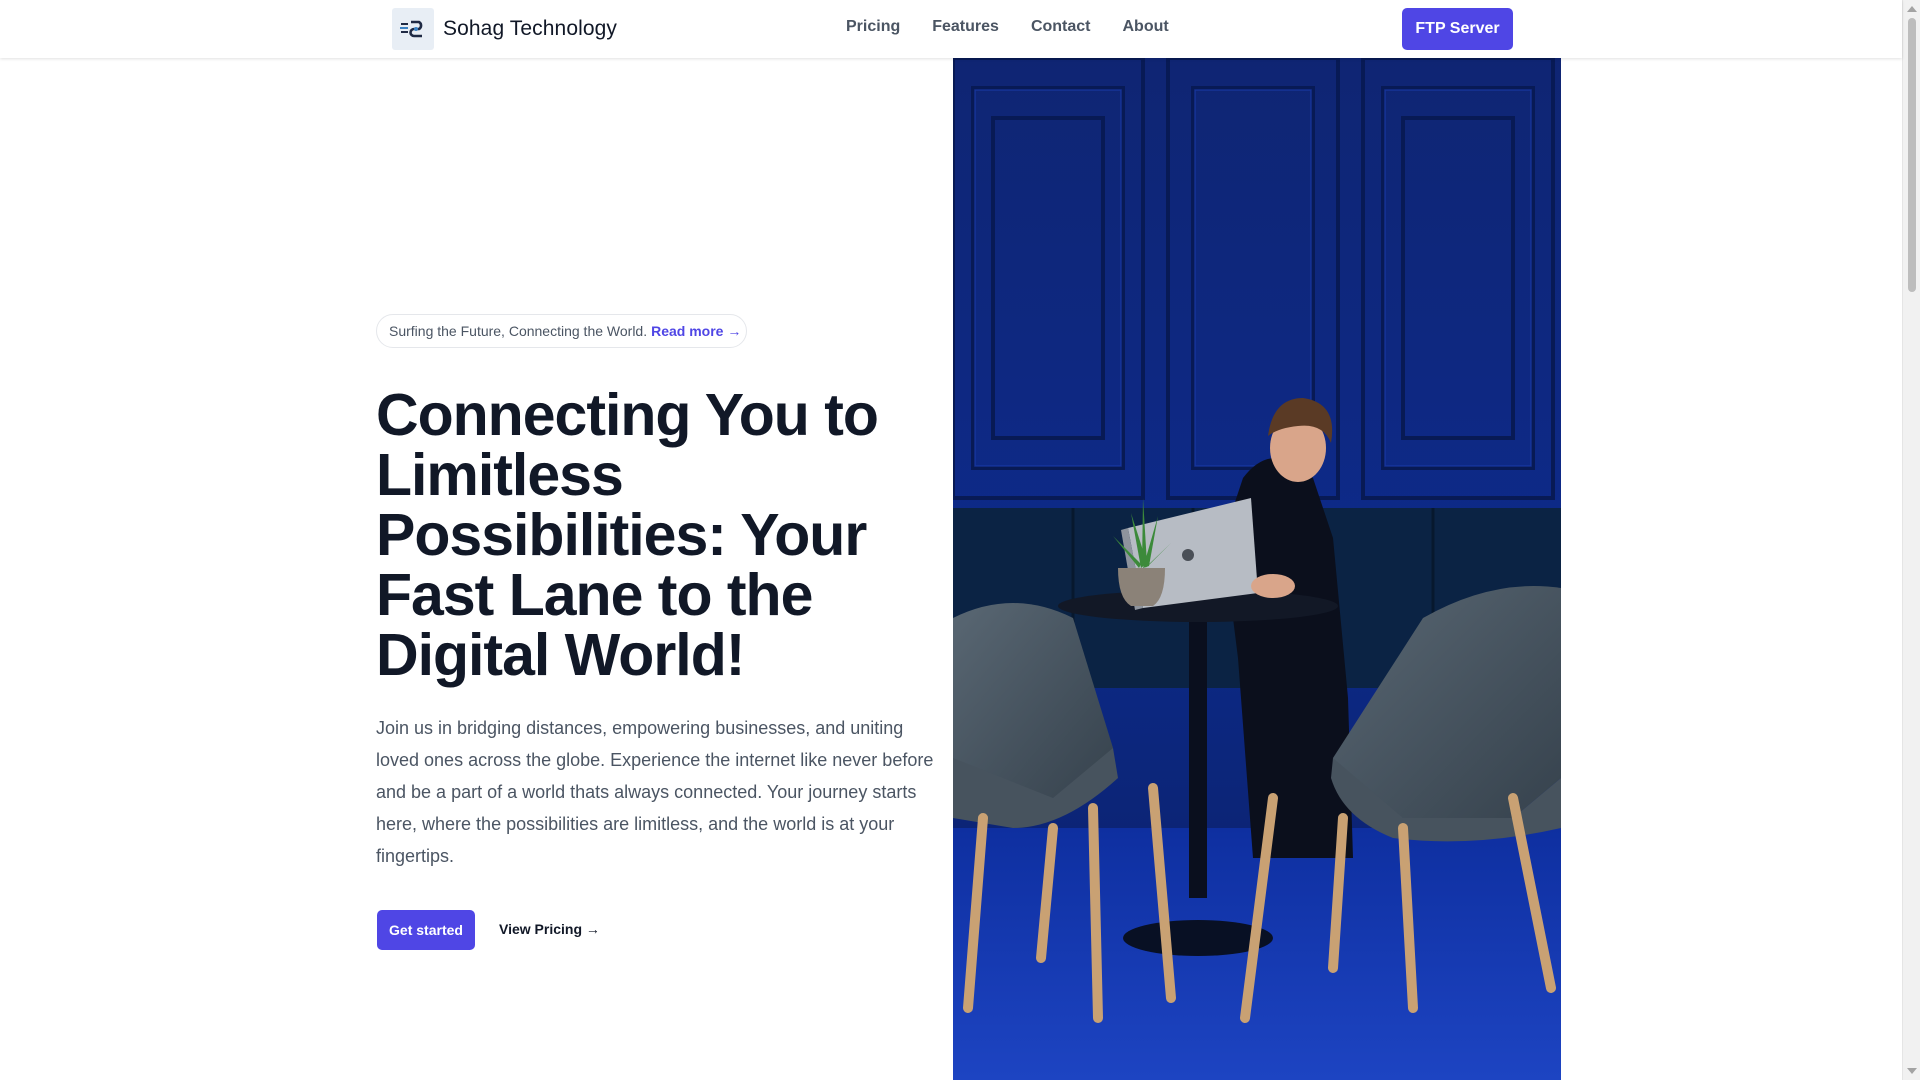 Image resolution: width=1920 pixels, height=1080 pixels. I want to click on ftp-server-button: FTP Server, so click(1457, 29).